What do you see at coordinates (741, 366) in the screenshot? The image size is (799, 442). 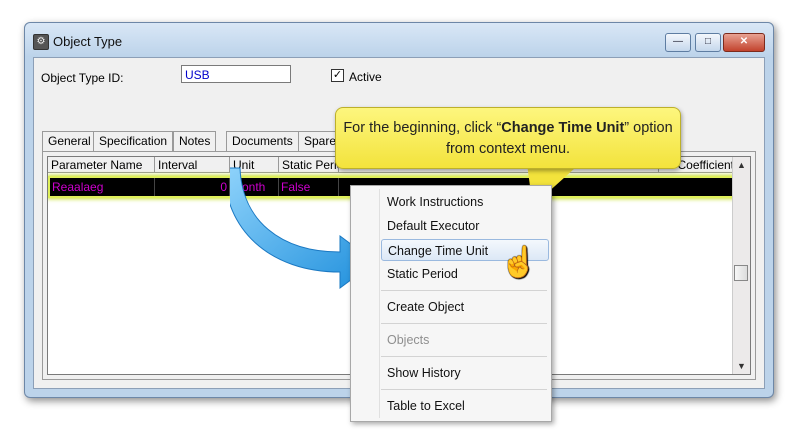 I see `scroll-down-arrow-icon: ▼` at bounding box center [741, 366].